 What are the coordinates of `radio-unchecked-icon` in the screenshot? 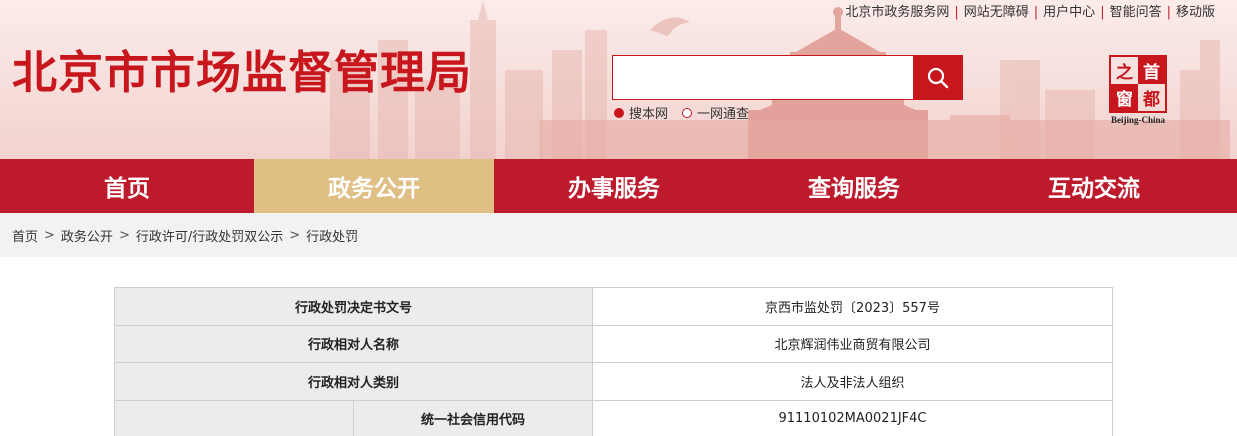 It's located at (687, 112).